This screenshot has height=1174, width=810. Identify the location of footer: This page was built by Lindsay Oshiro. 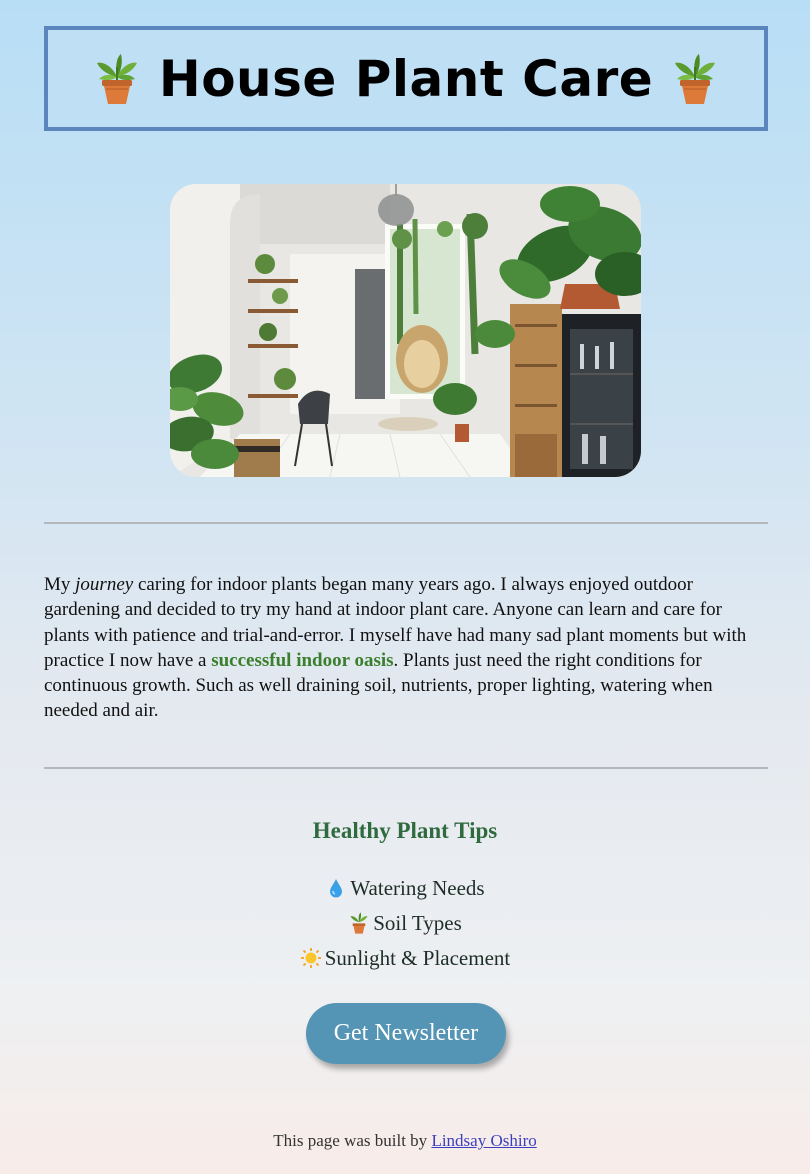
(405, 1141).